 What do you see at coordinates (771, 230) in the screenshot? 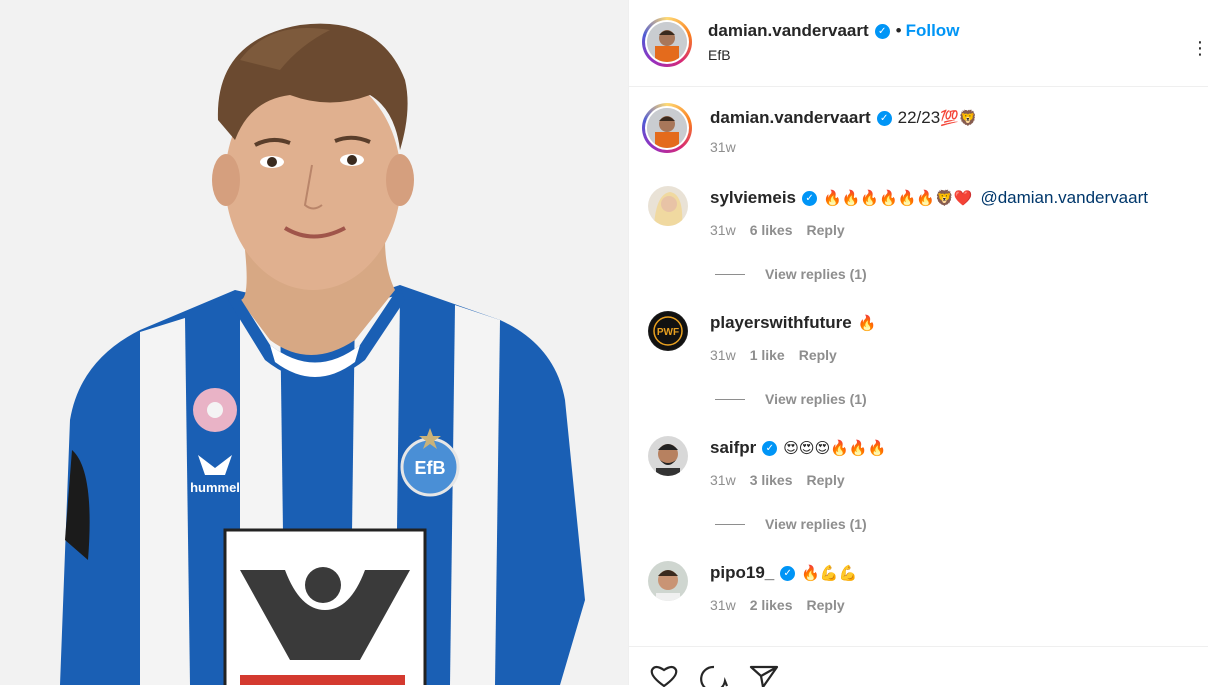
I see `comment-likes: 6 likes` at bounding box center [771, 230].